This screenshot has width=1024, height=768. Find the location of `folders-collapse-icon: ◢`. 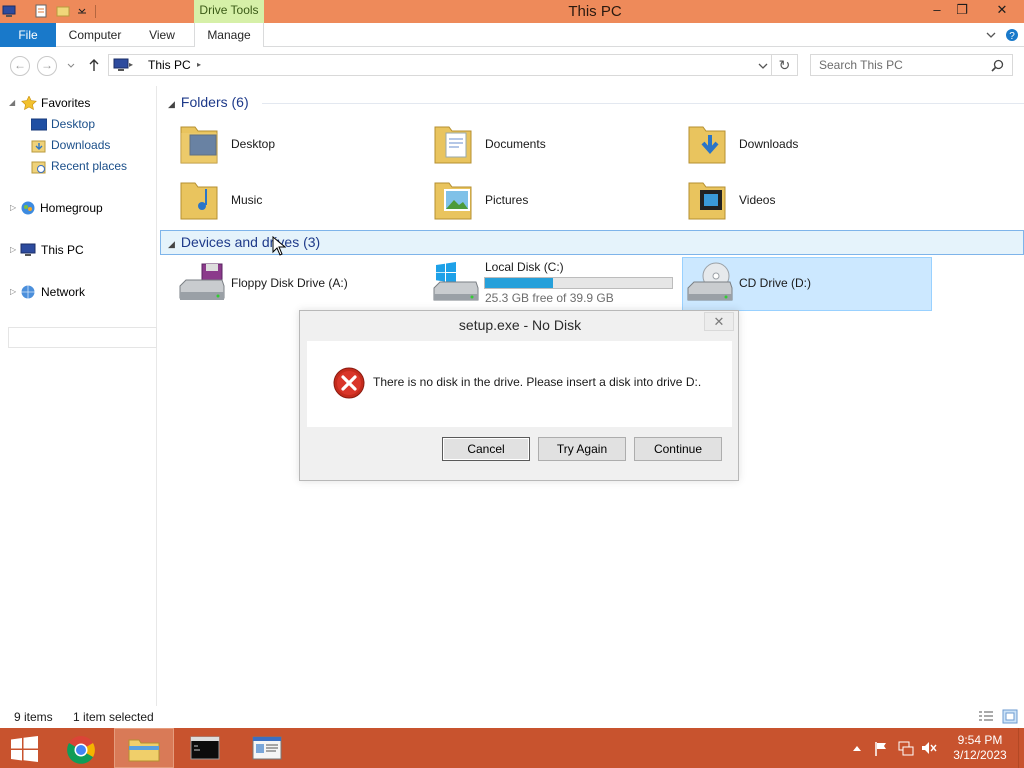

folders-collapse-icon: ◢ is located at coordinates (171, 104).